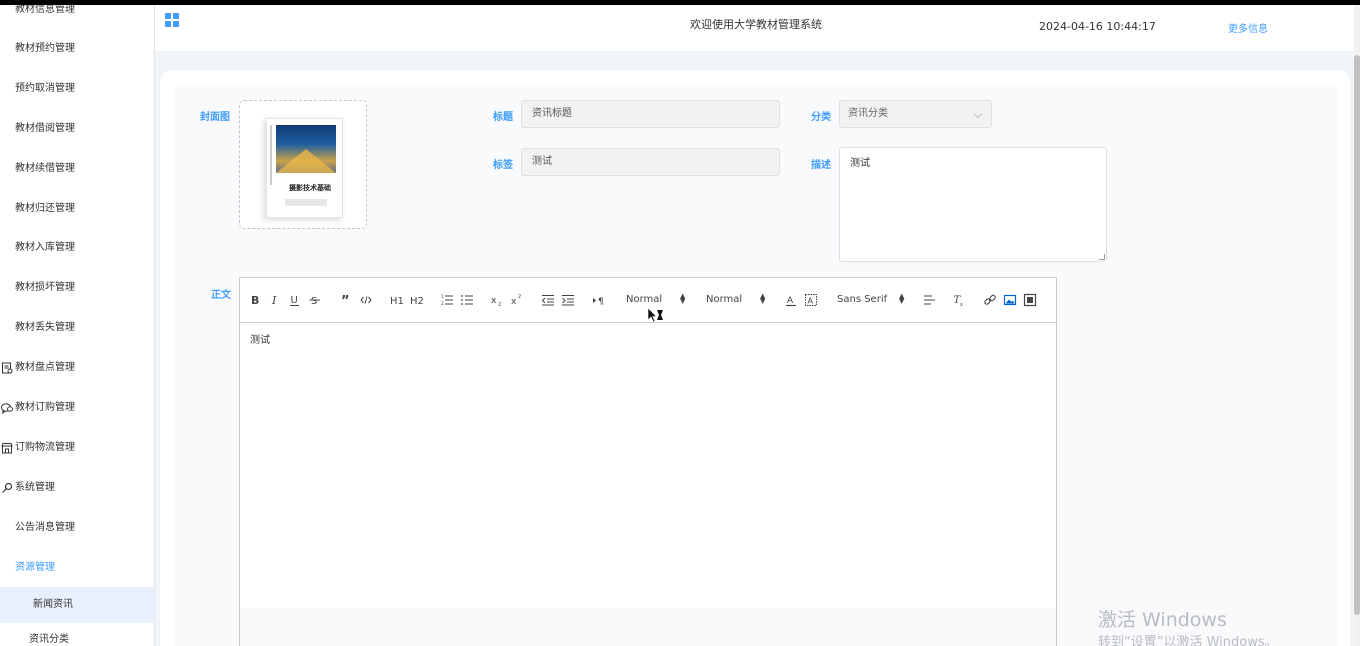 This screenshot has width=1360, height=646. What do you see at coordinates (978, 114) in the screenshot?
I see `chevron-down-icon` at bounding box center [978, 114].